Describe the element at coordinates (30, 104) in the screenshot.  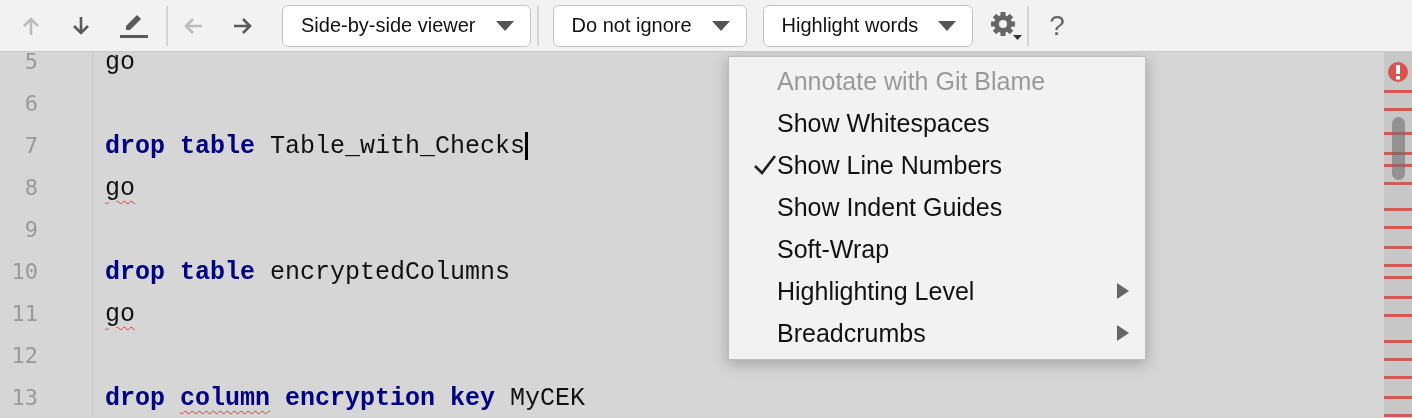
I see `line-number: 6` at that location.